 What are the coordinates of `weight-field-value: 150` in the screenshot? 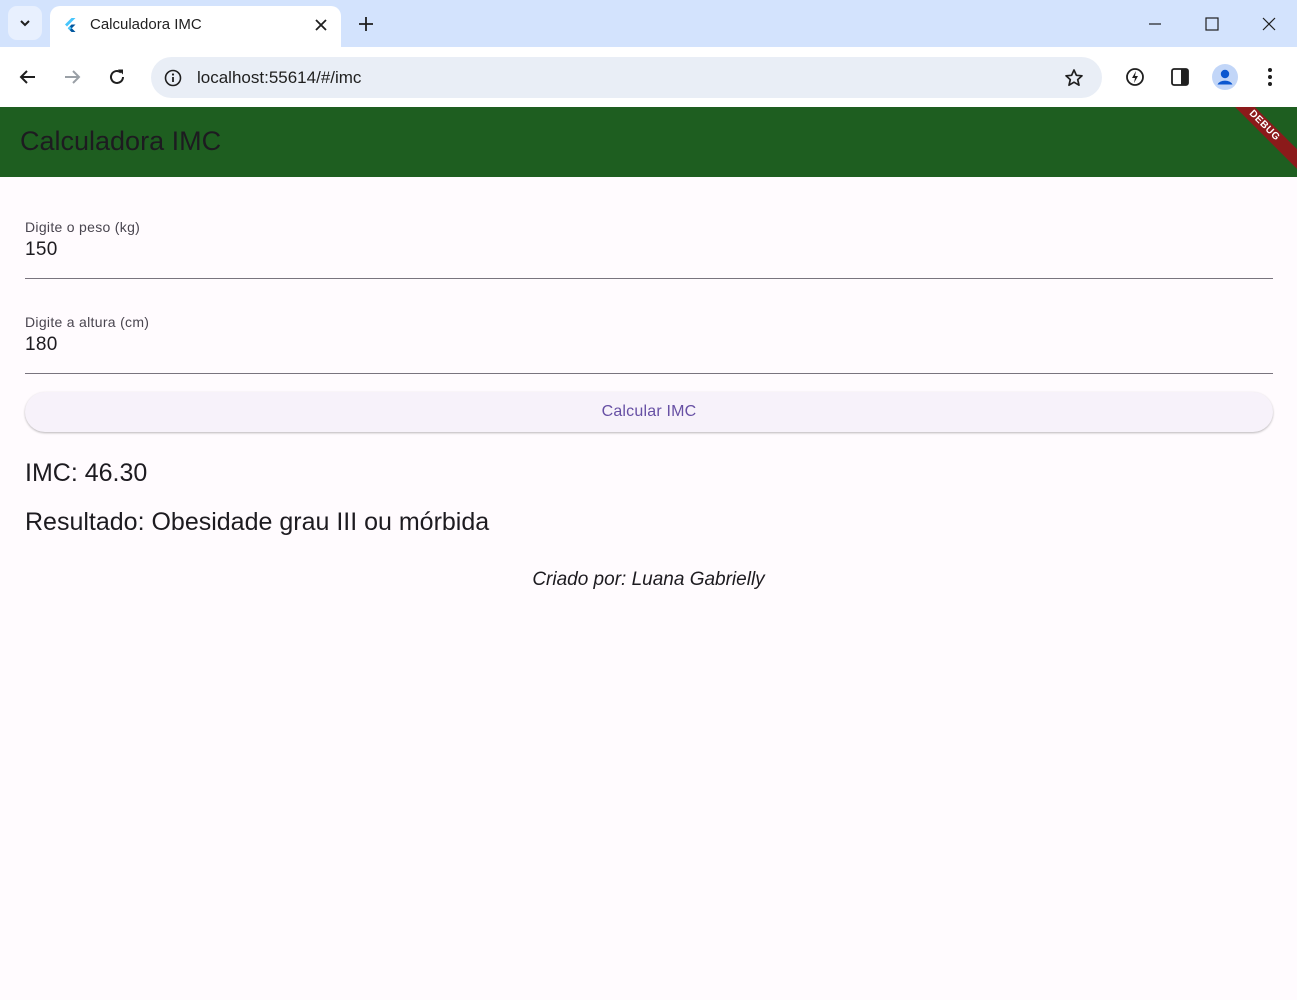 It's located at (41, 250).